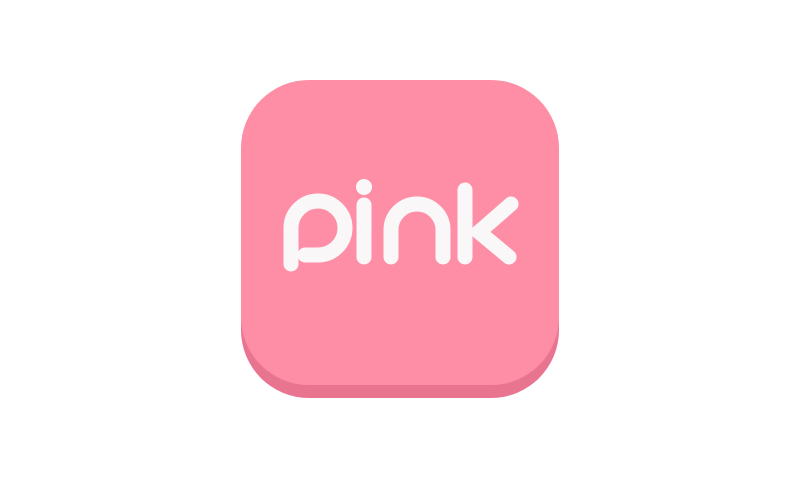 This screenshot has width=800, height=480. Describe the element at coordinates (364, 187) in the screenshot. I see `i-dot` at that location.